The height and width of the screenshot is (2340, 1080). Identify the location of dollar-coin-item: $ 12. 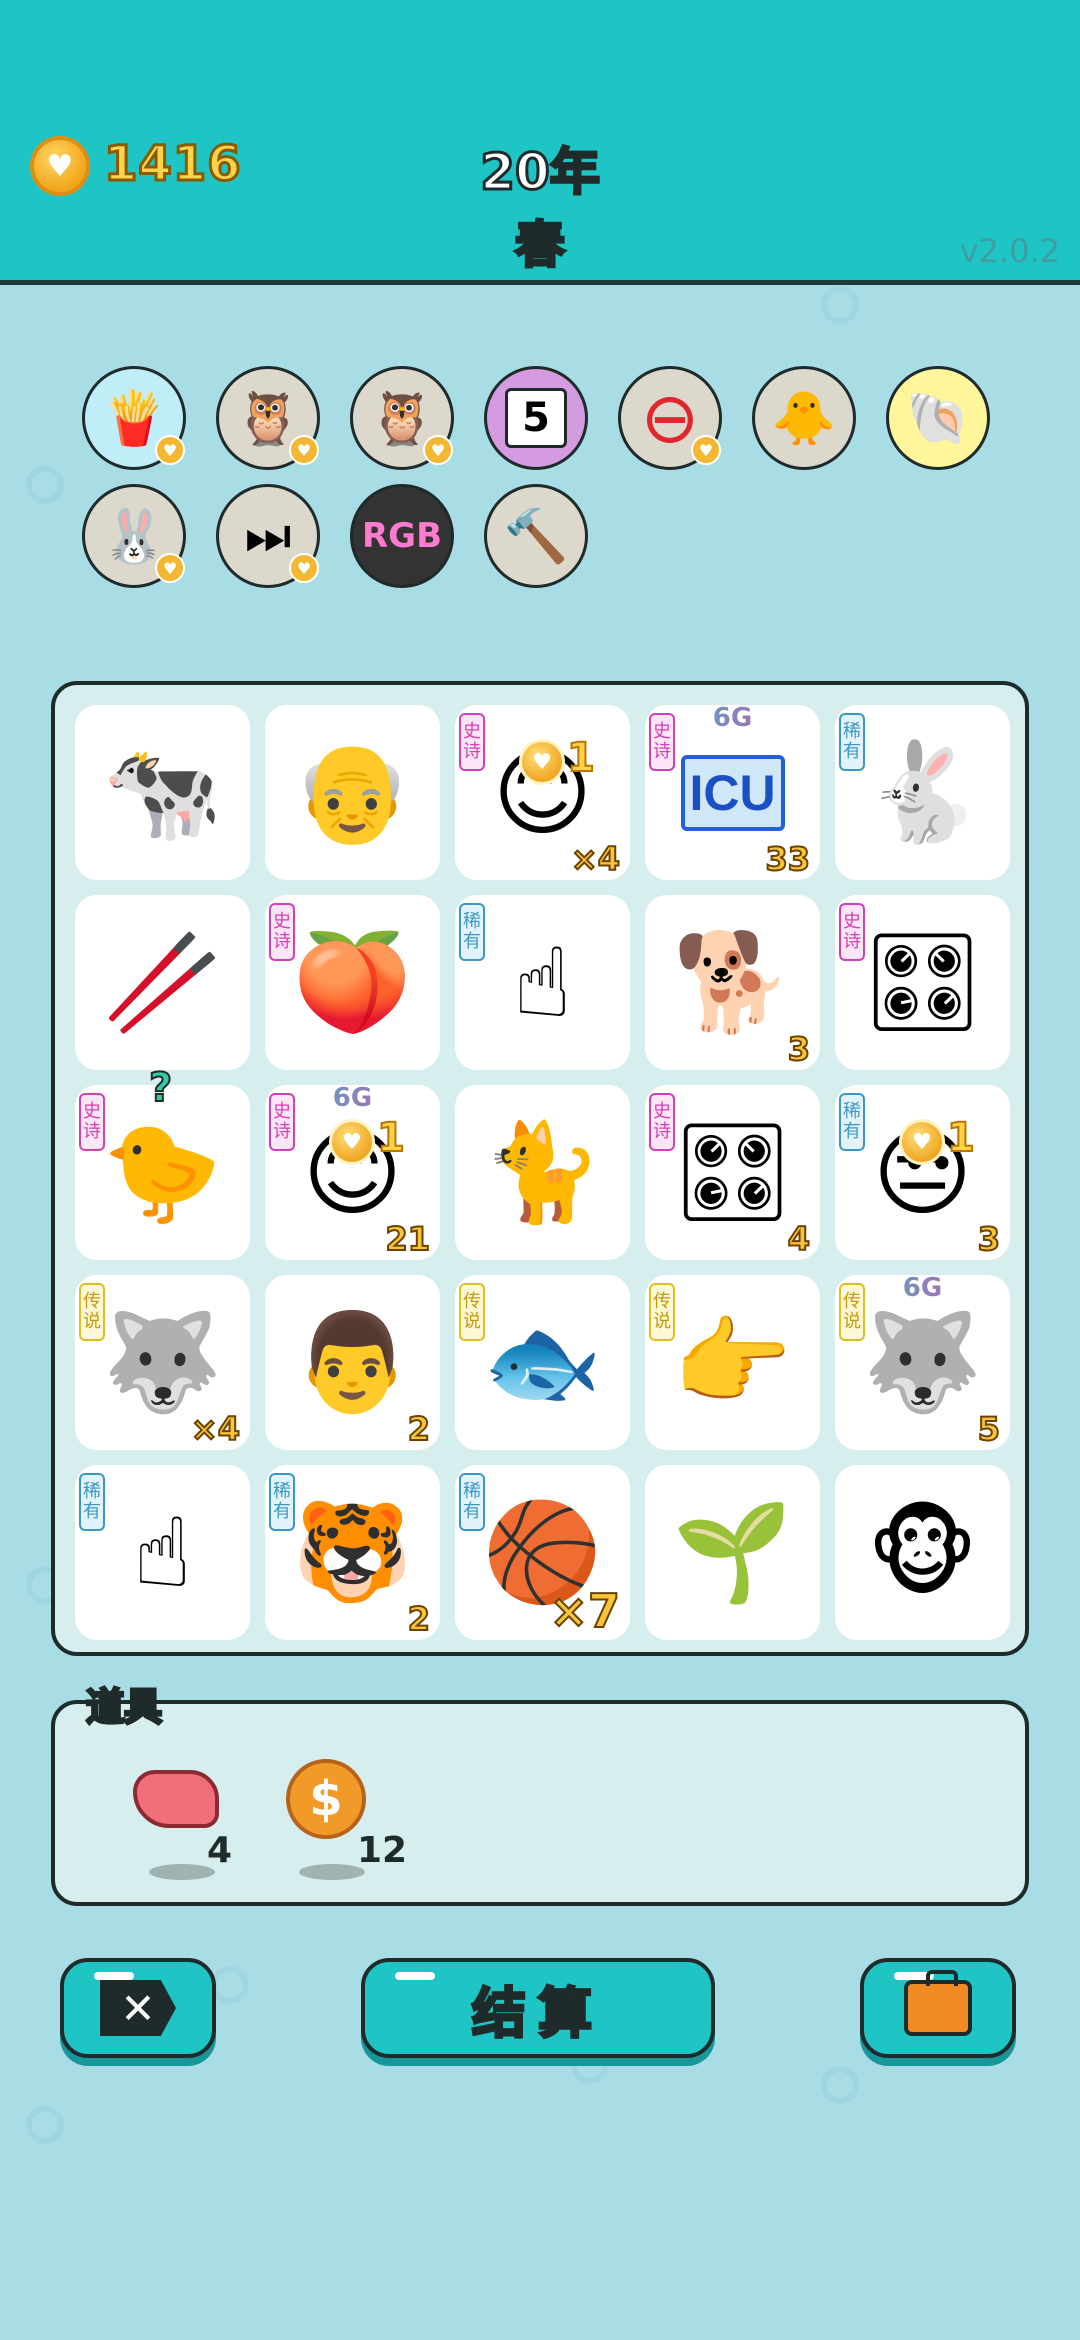
(339, 1817).